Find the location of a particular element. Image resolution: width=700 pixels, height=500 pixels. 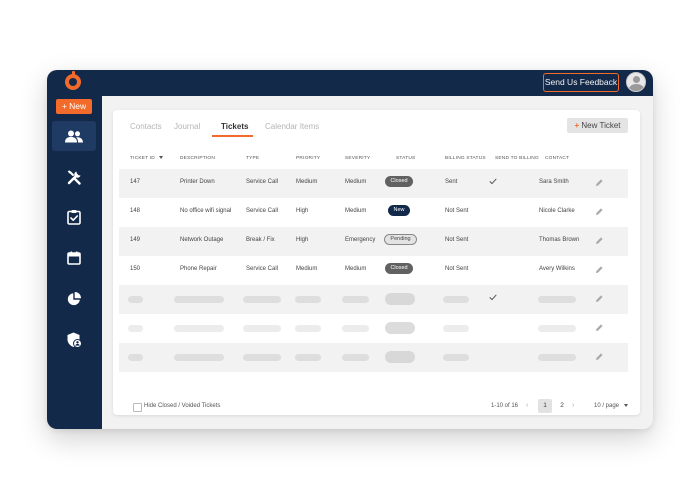

sidebar-item-tools is located at coordinates (74, 177).